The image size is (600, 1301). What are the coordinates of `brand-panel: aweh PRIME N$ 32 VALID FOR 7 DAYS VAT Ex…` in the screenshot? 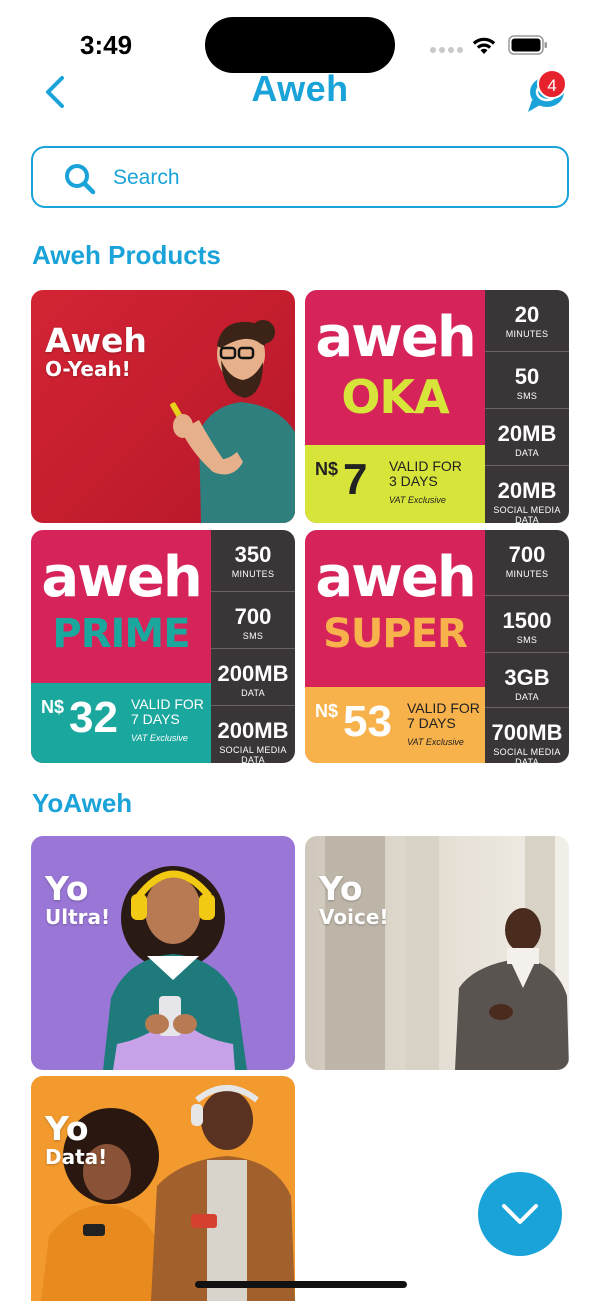 It's located at (121, 646).